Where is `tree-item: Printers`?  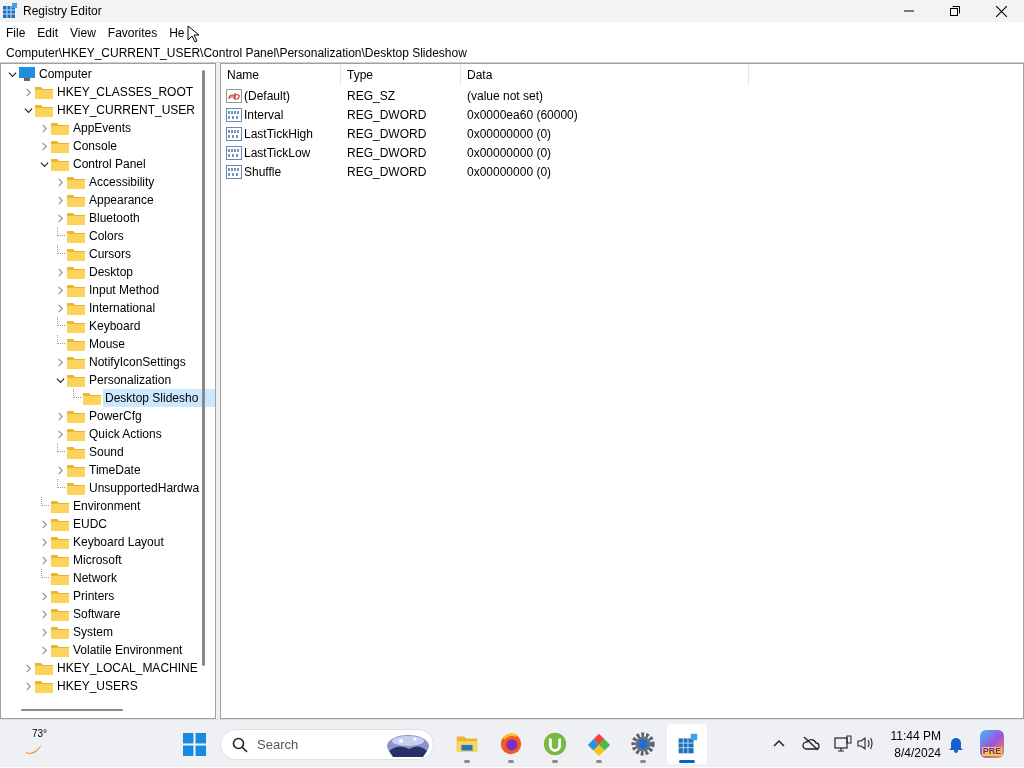 tree-item: Printers is located at coordinates (94, 596).